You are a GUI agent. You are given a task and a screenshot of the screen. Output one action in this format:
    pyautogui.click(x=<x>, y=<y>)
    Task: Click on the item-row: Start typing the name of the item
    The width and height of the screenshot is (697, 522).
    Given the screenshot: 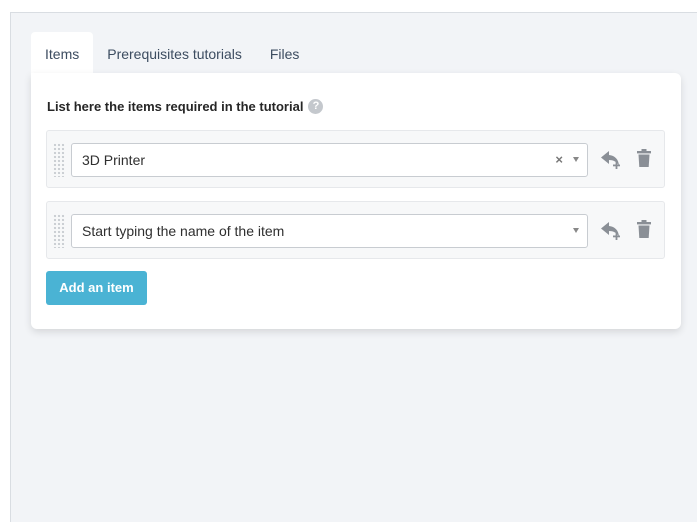 What is the action you would take?
    pyautogui.click(x=355, y=230)
    